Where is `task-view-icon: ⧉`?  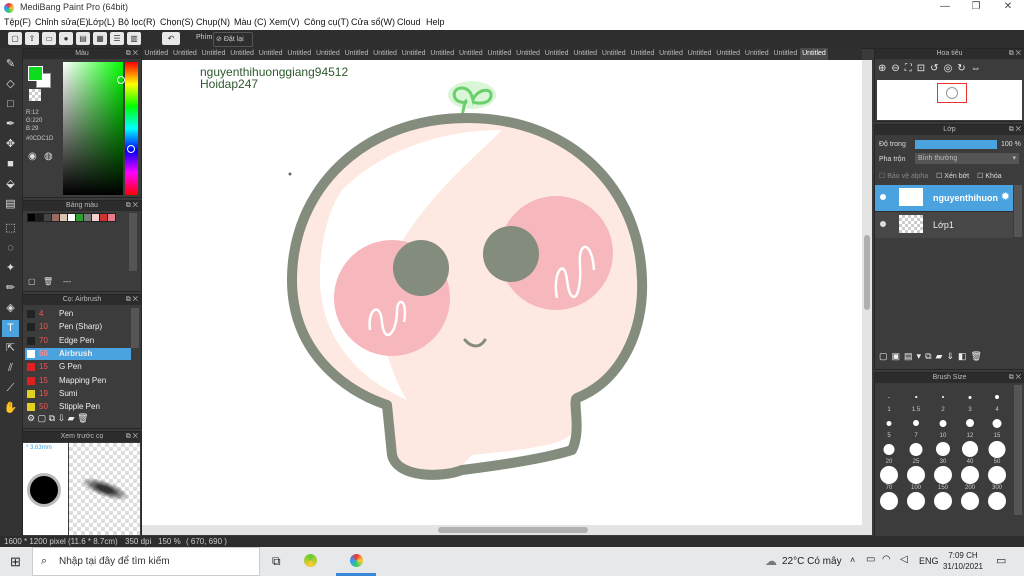
task-view-icon: ⧉ is located at coordinates (276, 561).